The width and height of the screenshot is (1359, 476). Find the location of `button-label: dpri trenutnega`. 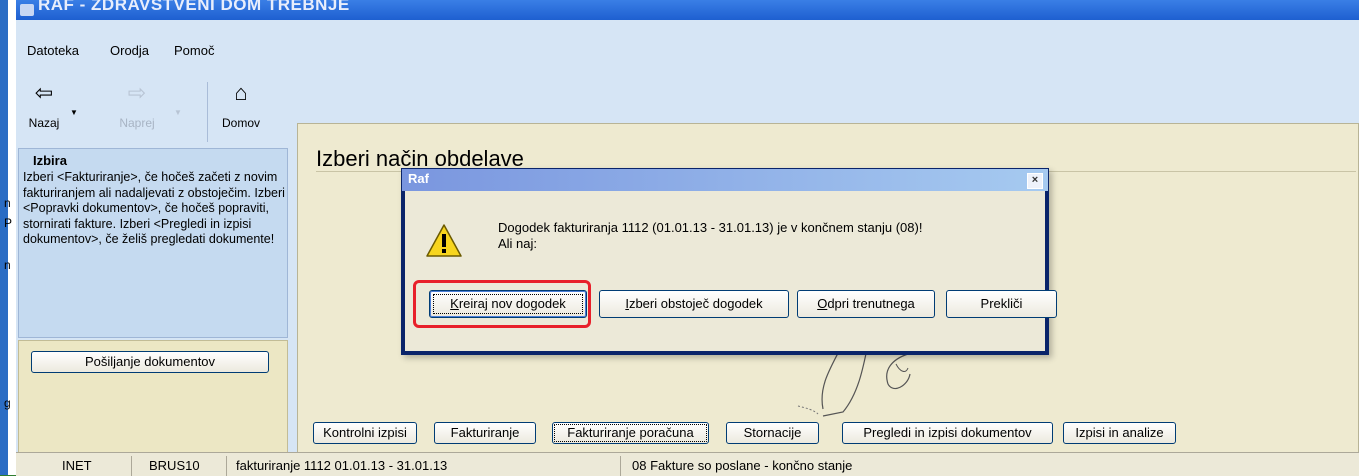

button-label: dpri trenutnega is located at coordinates (871, 303).